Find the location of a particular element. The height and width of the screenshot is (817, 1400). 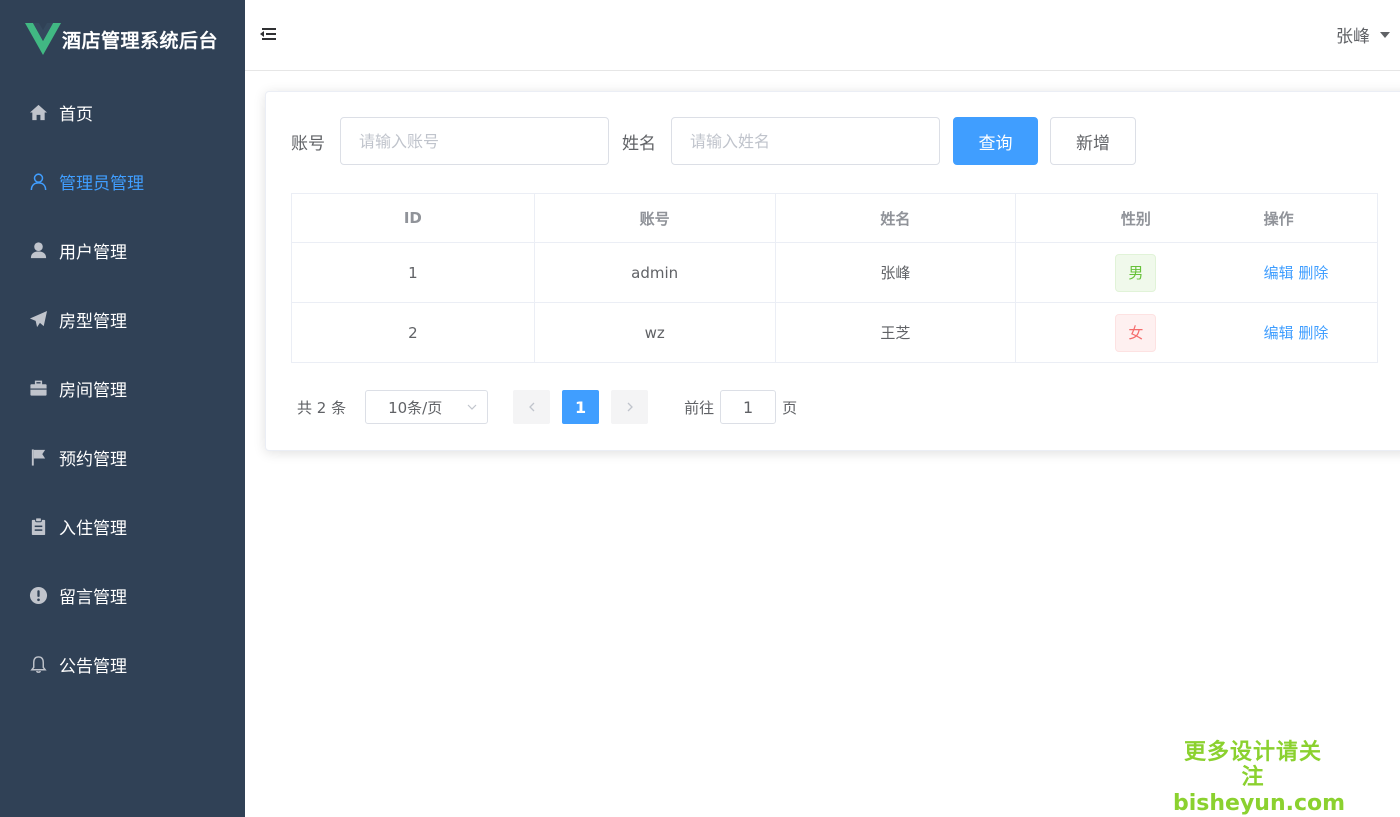

column-header-id: ID is located at coordinates (413, 218).